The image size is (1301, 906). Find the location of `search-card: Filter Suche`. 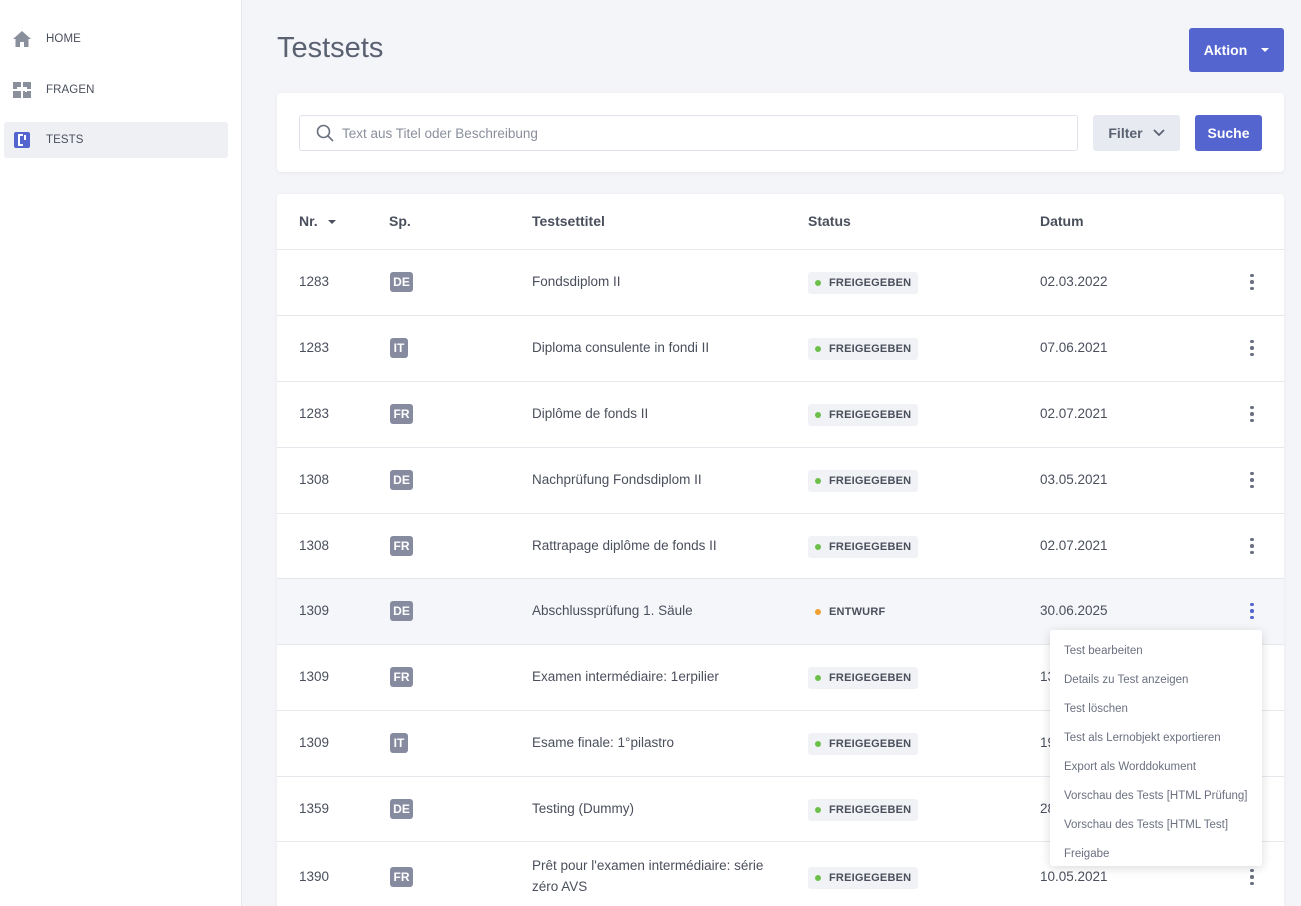

search-card: Filter Suche is located at coordinates (780, 132).